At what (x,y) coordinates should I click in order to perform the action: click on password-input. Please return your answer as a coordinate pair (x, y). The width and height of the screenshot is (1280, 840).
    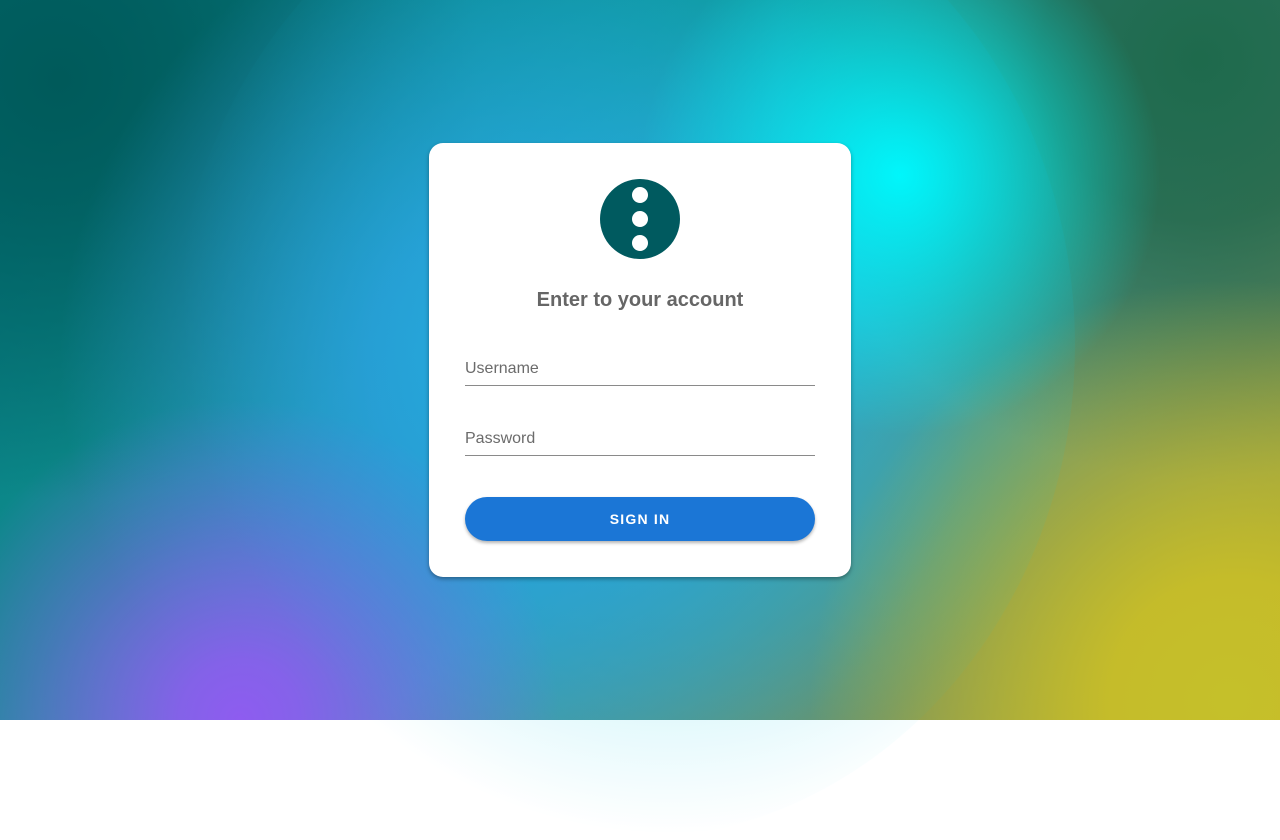
    Looking at the image, I should click on (640, 439).